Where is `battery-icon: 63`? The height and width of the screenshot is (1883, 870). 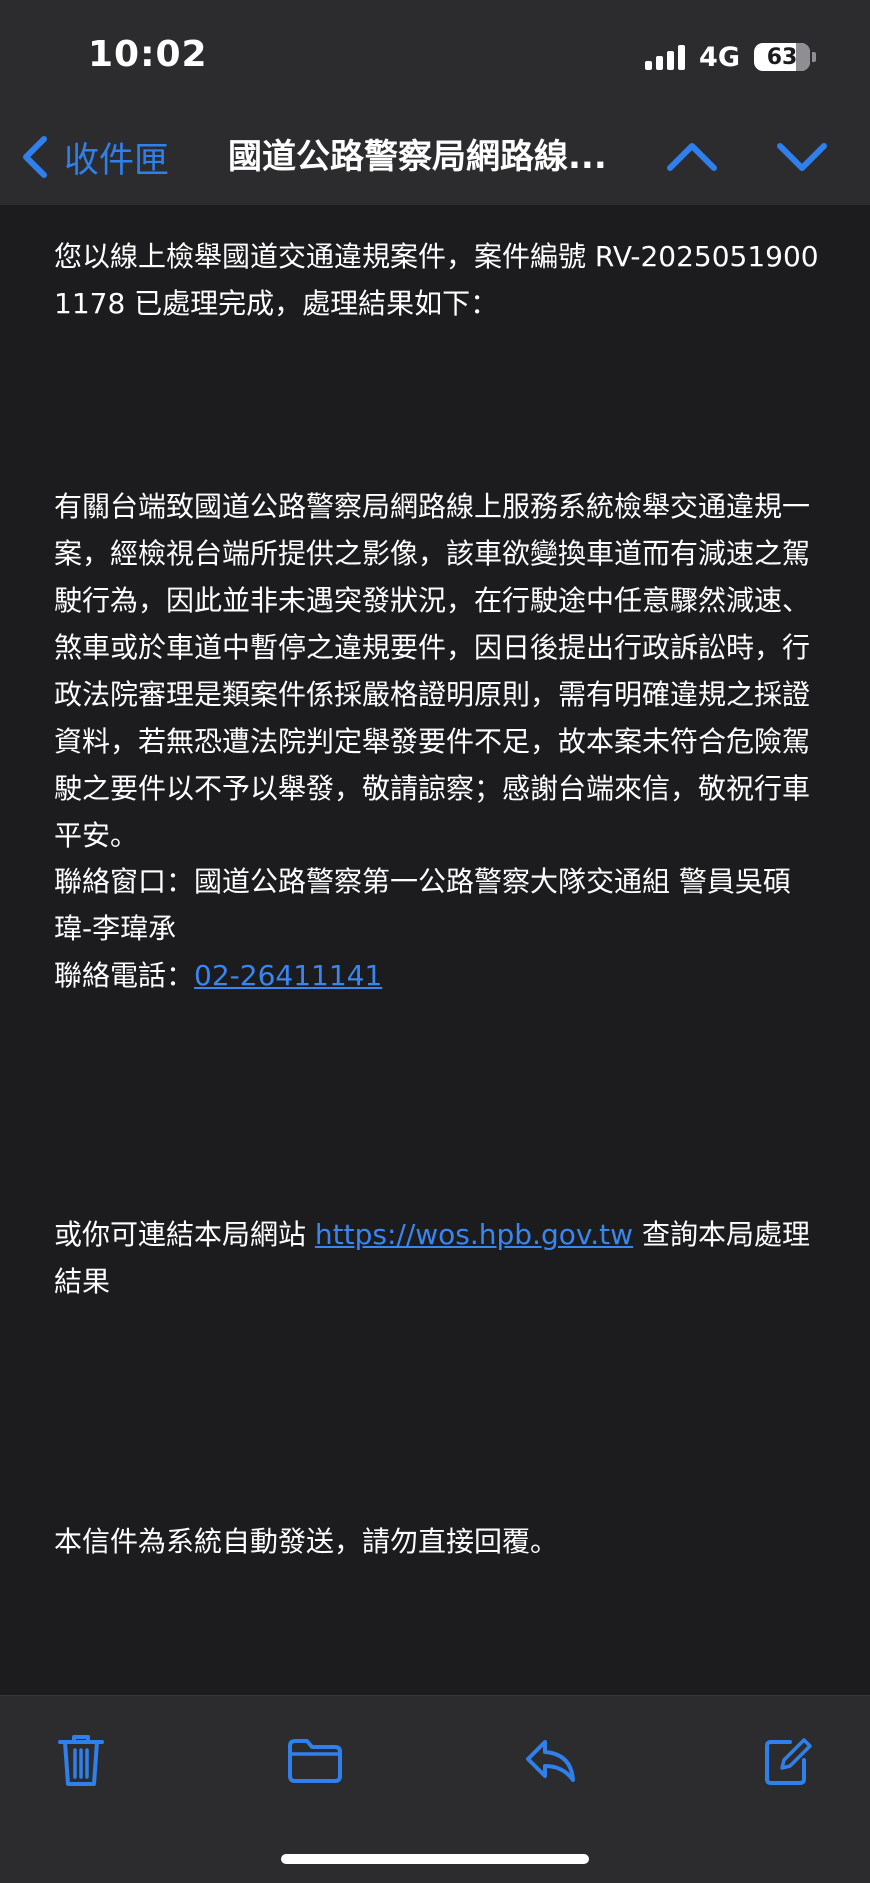 battery-icon: 63 is located at coordinates (782, 57).